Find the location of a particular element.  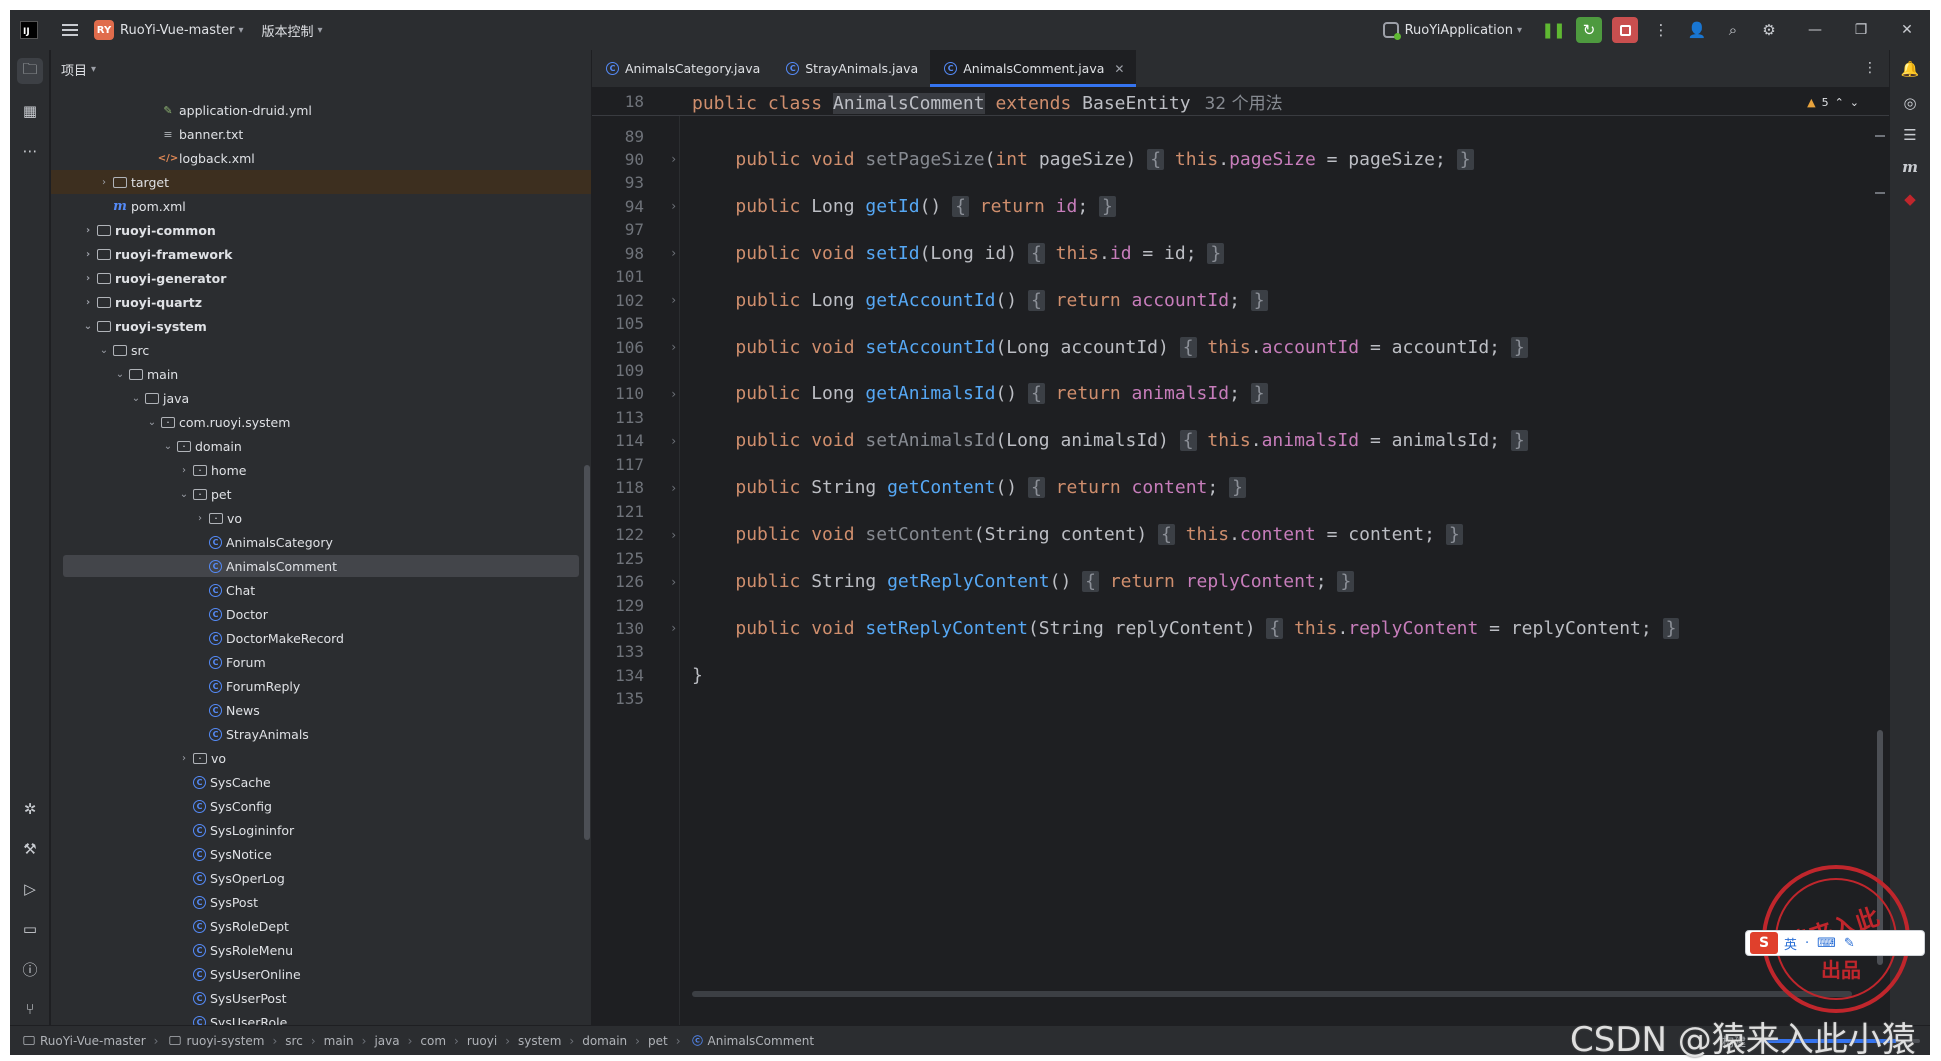

tree-item: ⌄ · pet is located at coordinates (321, 494).